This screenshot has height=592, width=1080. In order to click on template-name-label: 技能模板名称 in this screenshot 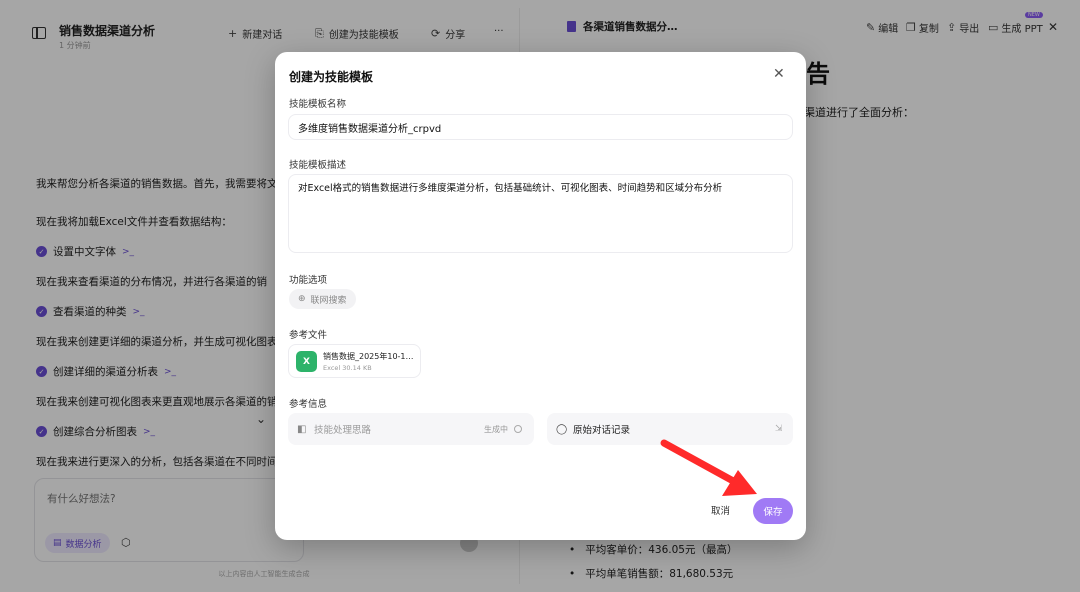, I will do `click(318, 104)`.